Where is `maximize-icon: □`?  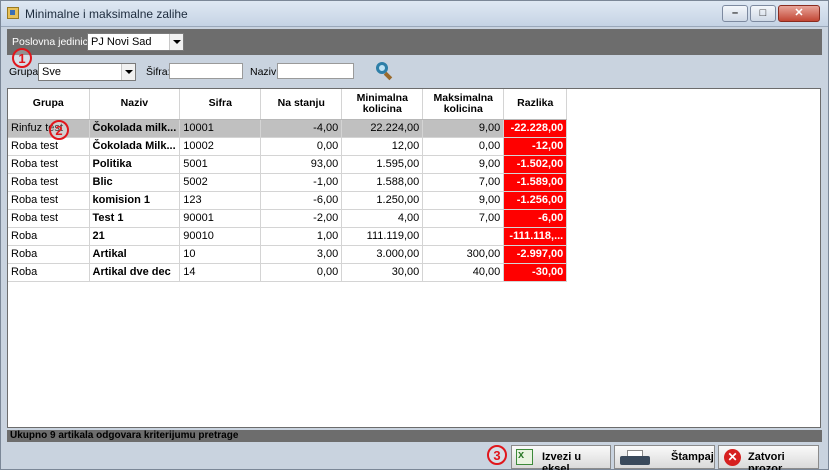 maximize-icon: □ is located at coordinates (763, 13).